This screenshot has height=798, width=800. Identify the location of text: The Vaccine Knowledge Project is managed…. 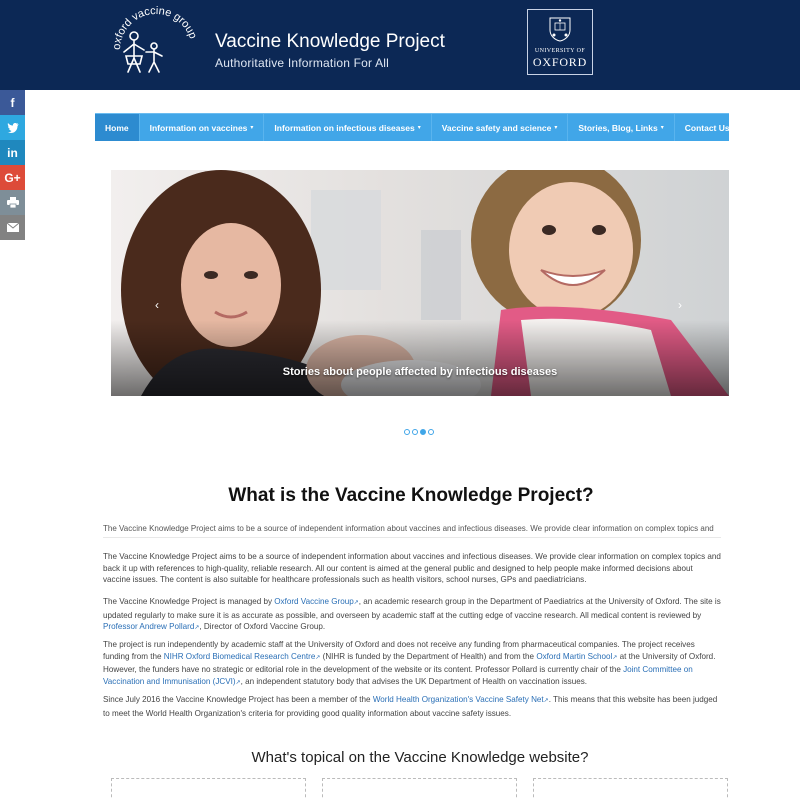
(189, 601).